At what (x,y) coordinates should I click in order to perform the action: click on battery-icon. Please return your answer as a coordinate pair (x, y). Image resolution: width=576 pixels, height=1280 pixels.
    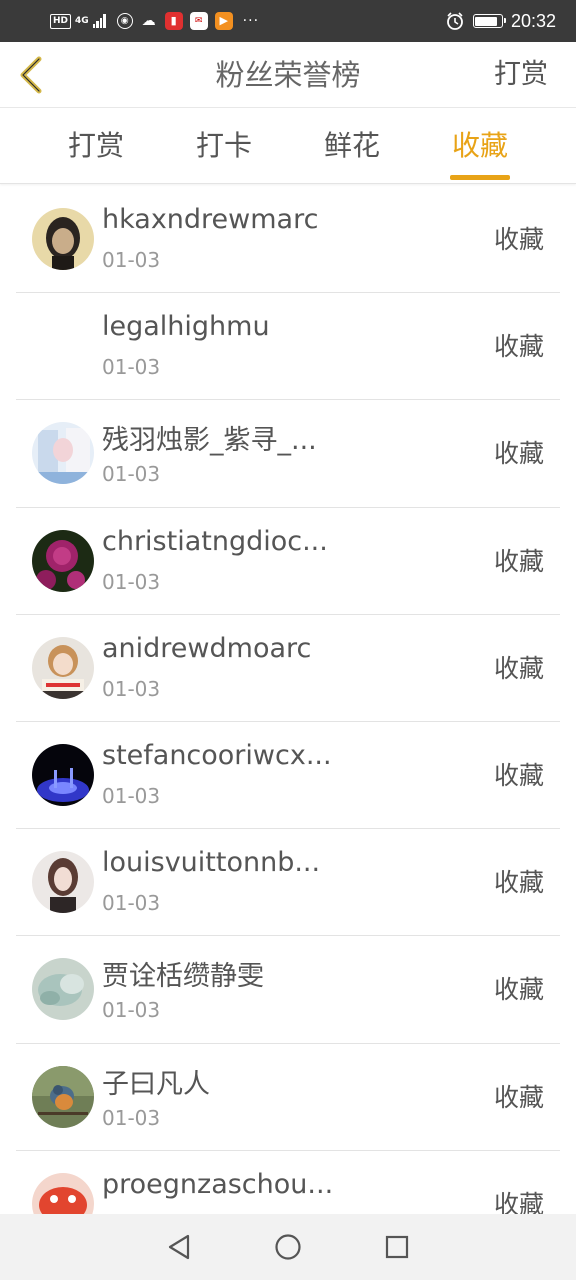
    Looking at the image, I should click on (489, 21).